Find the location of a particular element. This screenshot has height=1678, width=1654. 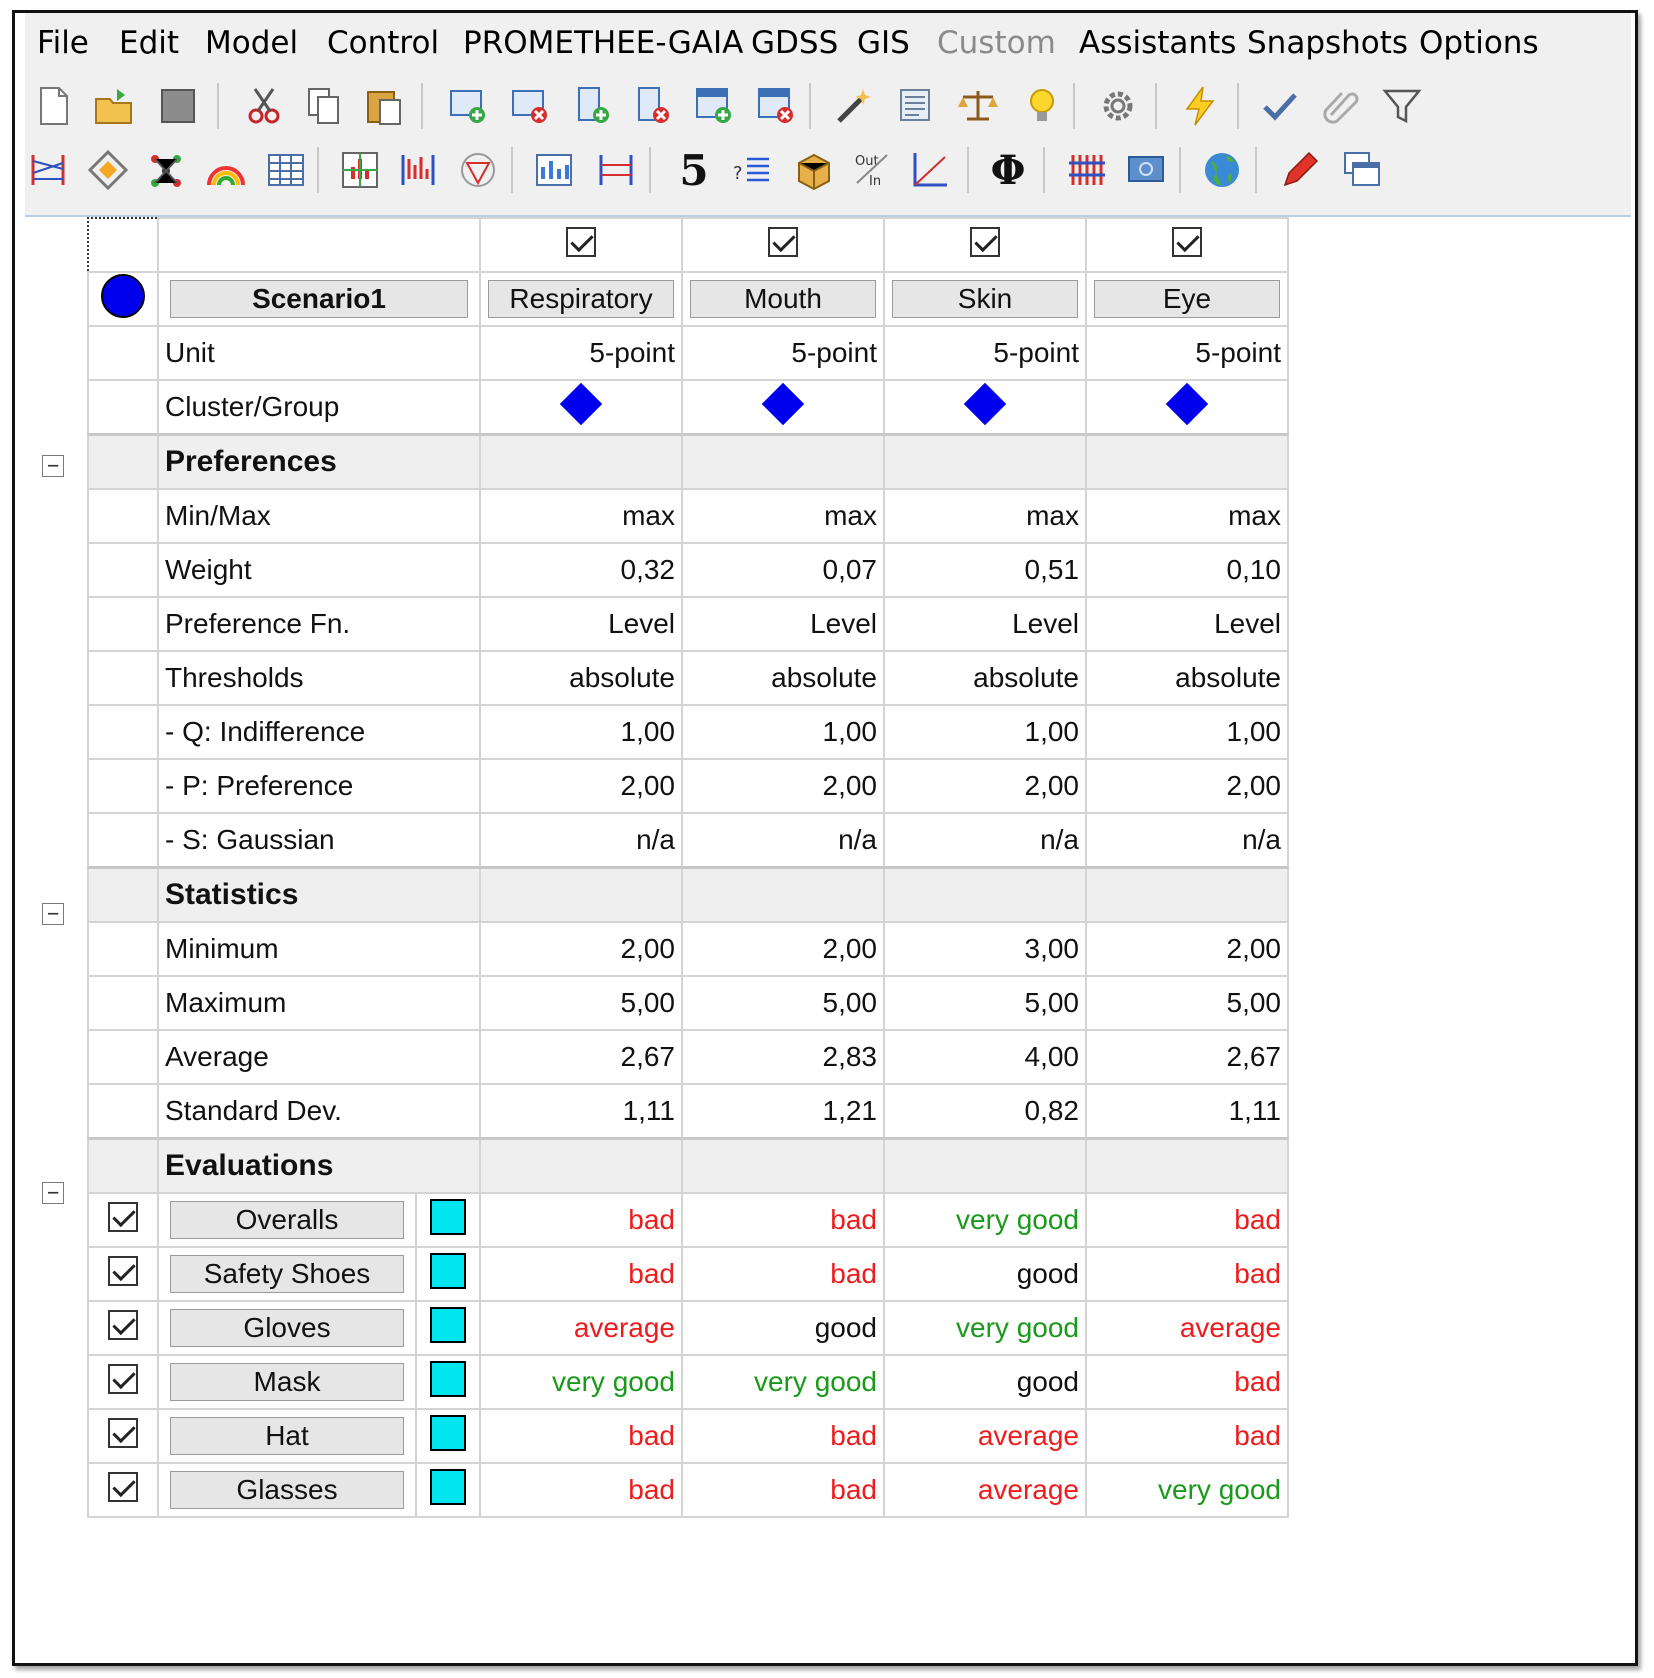

delete-action-button is located at coordinates (530, 106).